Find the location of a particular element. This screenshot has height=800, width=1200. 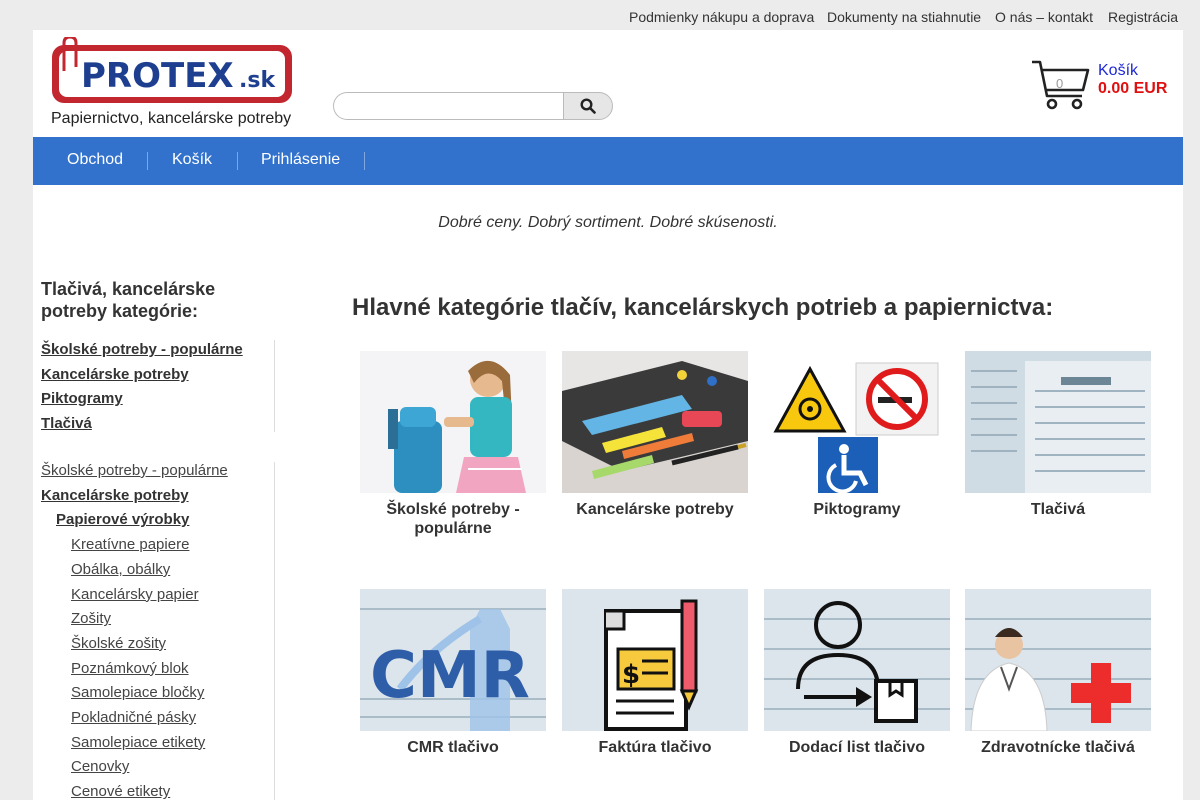

sidebar-top-category: Tlačivá is located at coordinates (66, 423).